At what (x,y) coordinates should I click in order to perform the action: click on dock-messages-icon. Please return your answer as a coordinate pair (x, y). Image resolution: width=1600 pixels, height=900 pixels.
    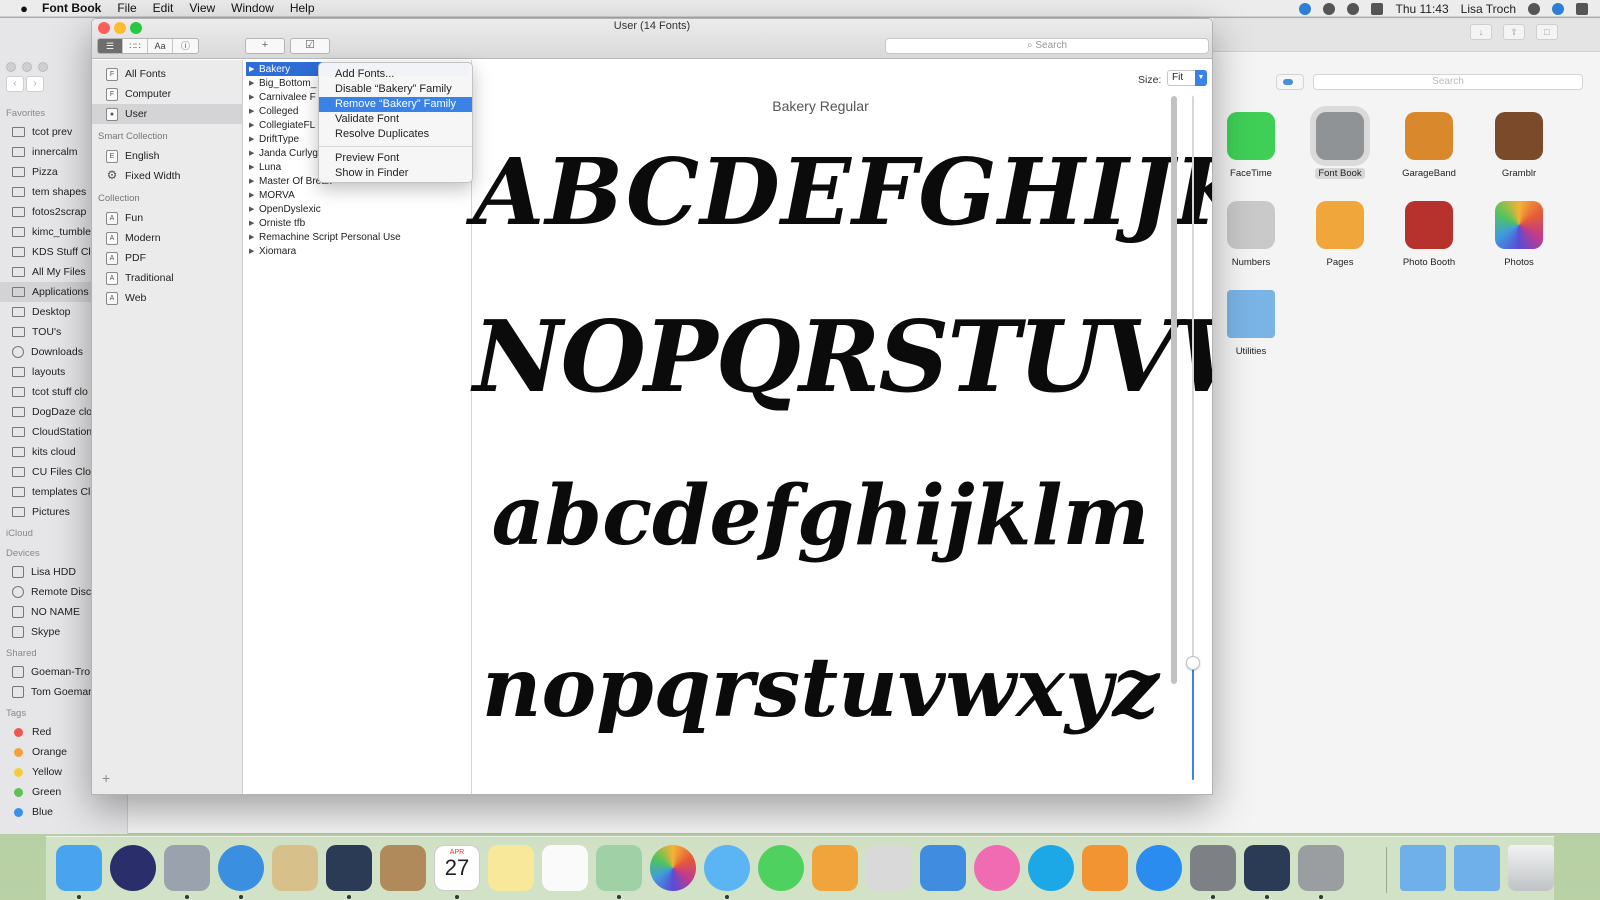
    Looking at the image, I should click on (727, 868).